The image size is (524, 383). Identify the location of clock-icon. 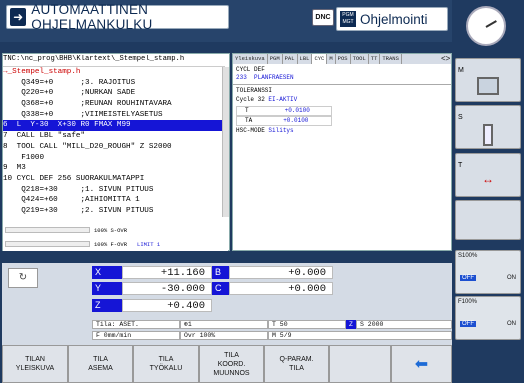
(486, 26).